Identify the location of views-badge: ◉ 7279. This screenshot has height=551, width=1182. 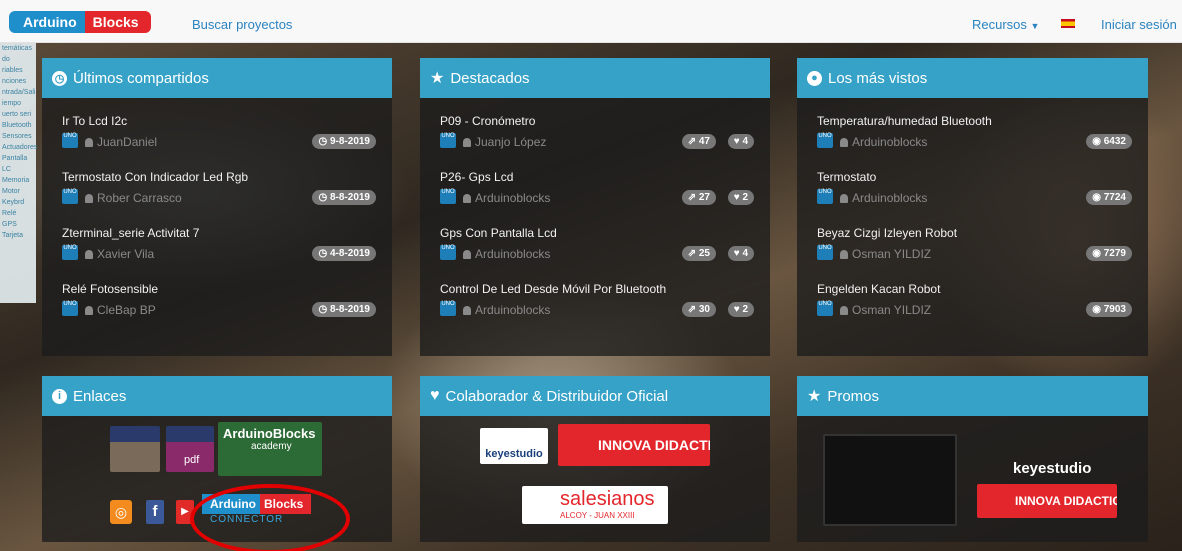
(1109, 253).